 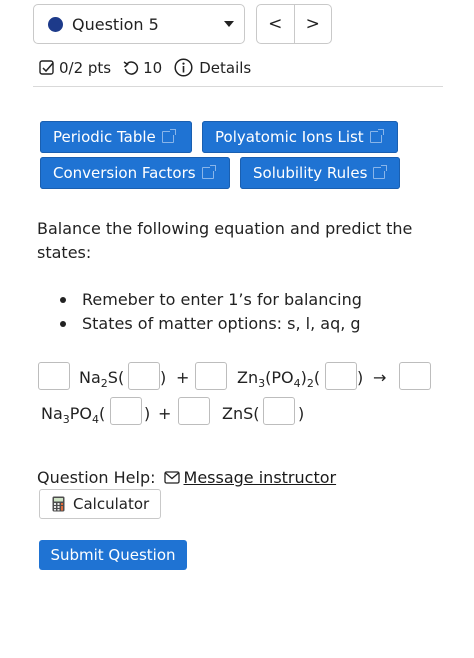 I want to click on state-input-zn3po42, so click(x=341, y=376).